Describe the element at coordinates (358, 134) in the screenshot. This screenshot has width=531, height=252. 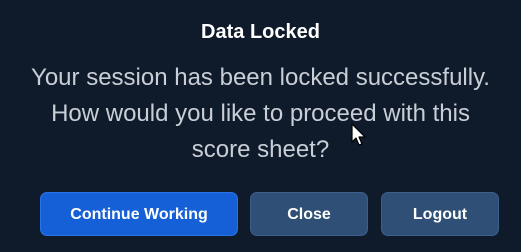
I see `mouse-pointer-icon` at that location.